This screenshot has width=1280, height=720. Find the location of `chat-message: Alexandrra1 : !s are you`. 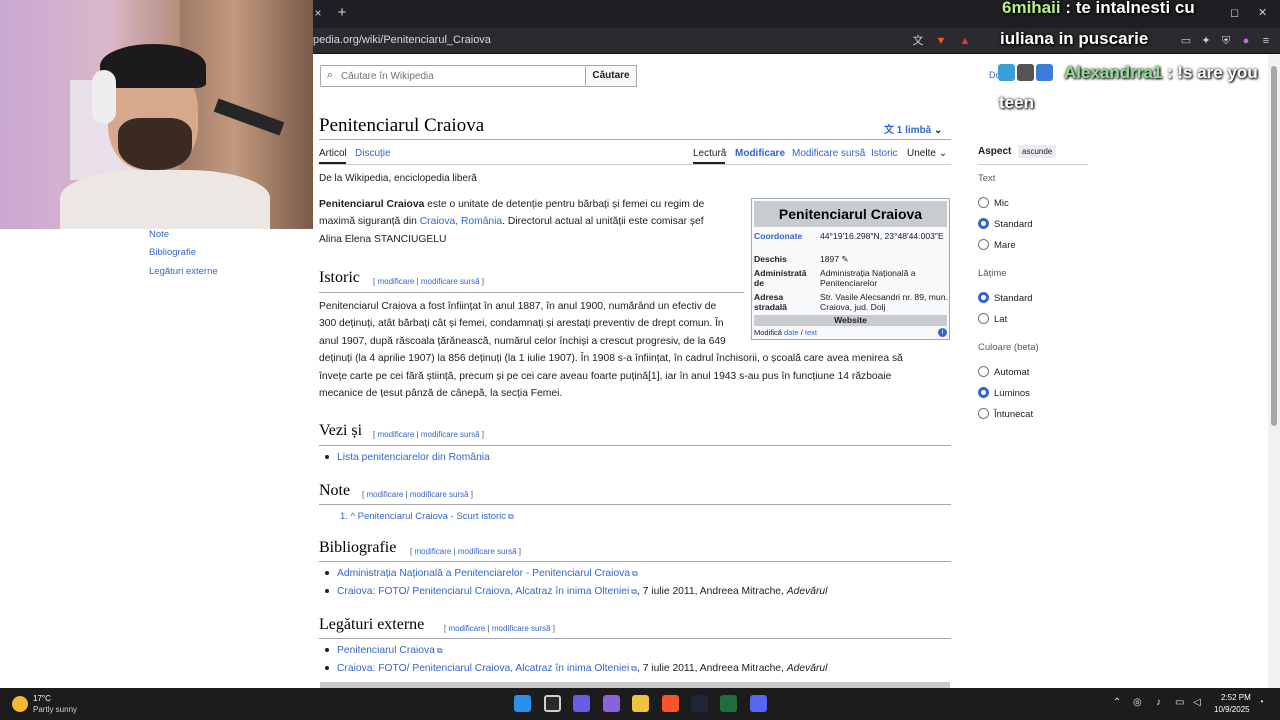

chat-message: Alexandrra1 : !s are you is located at coordinates (1161, 72).